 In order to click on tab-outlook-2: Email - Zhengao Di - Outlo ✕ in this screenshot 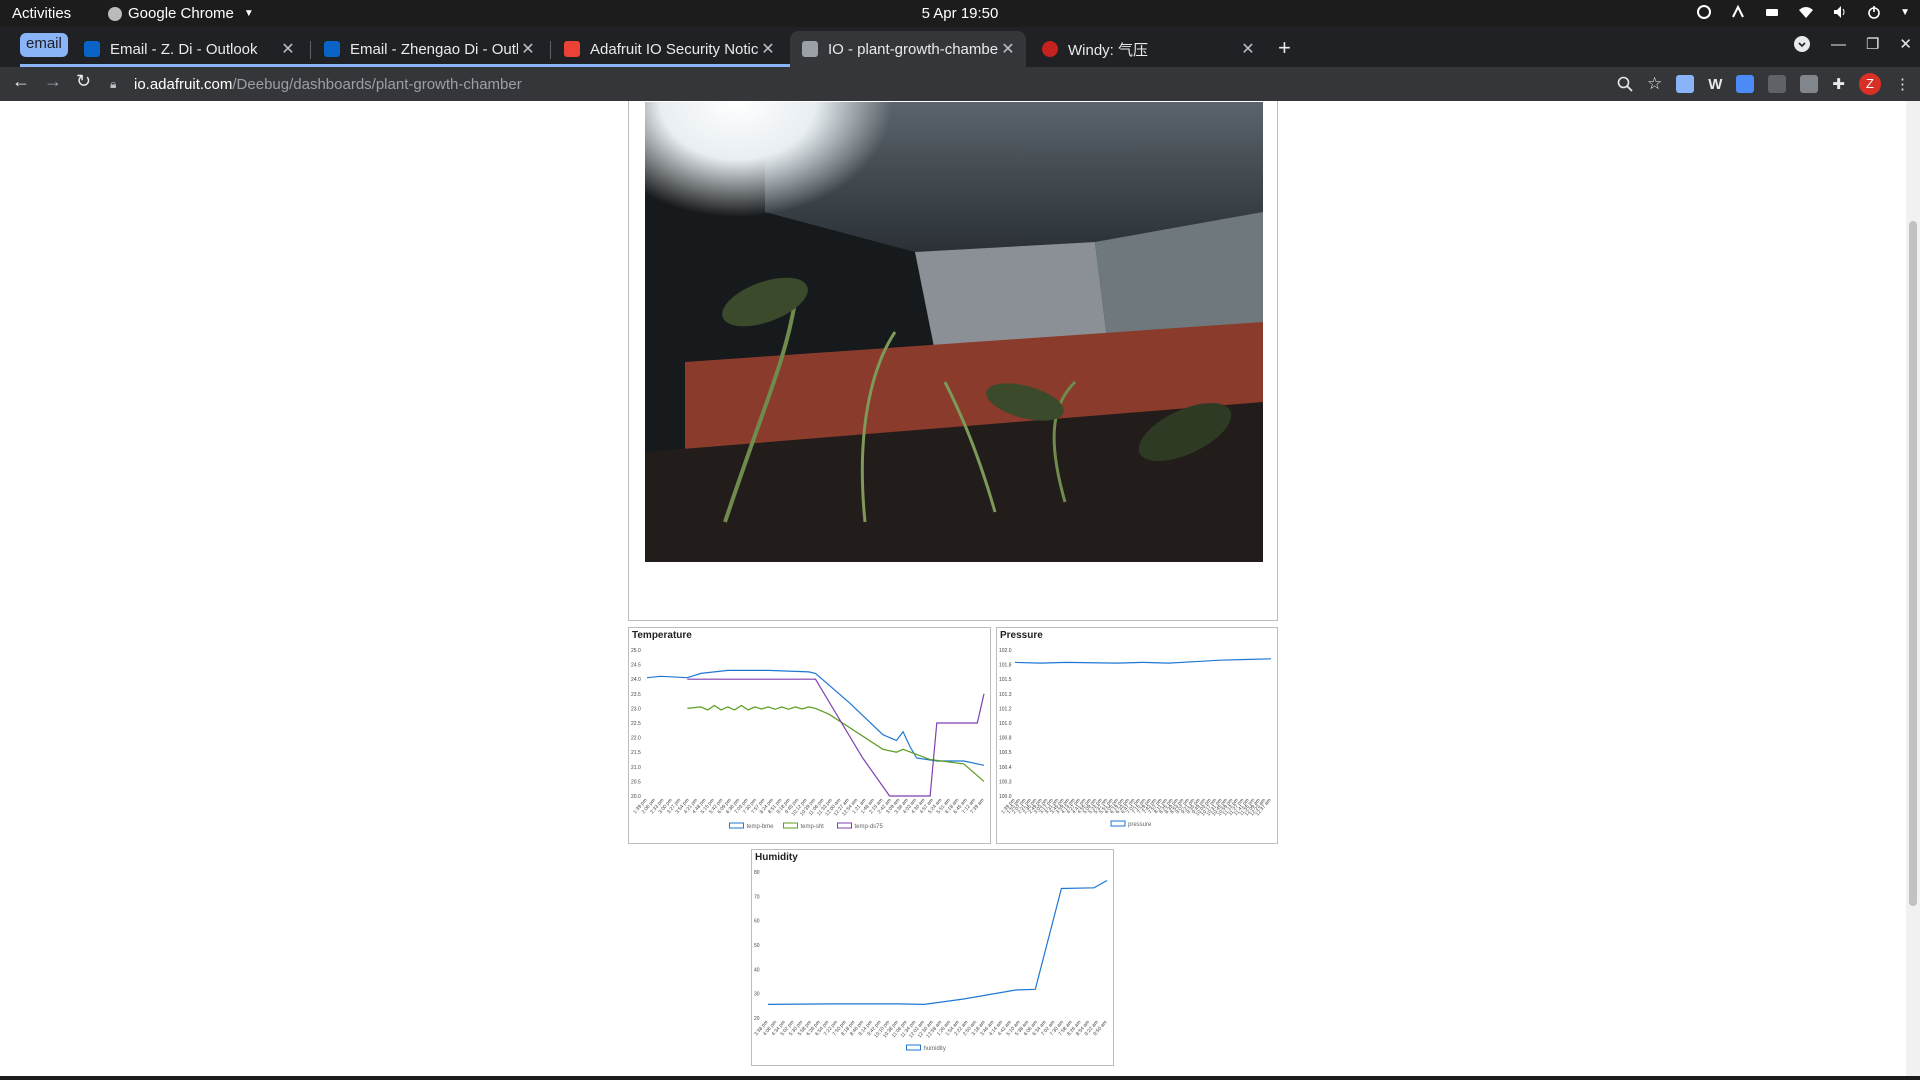, I will do `click(429, 49)`.